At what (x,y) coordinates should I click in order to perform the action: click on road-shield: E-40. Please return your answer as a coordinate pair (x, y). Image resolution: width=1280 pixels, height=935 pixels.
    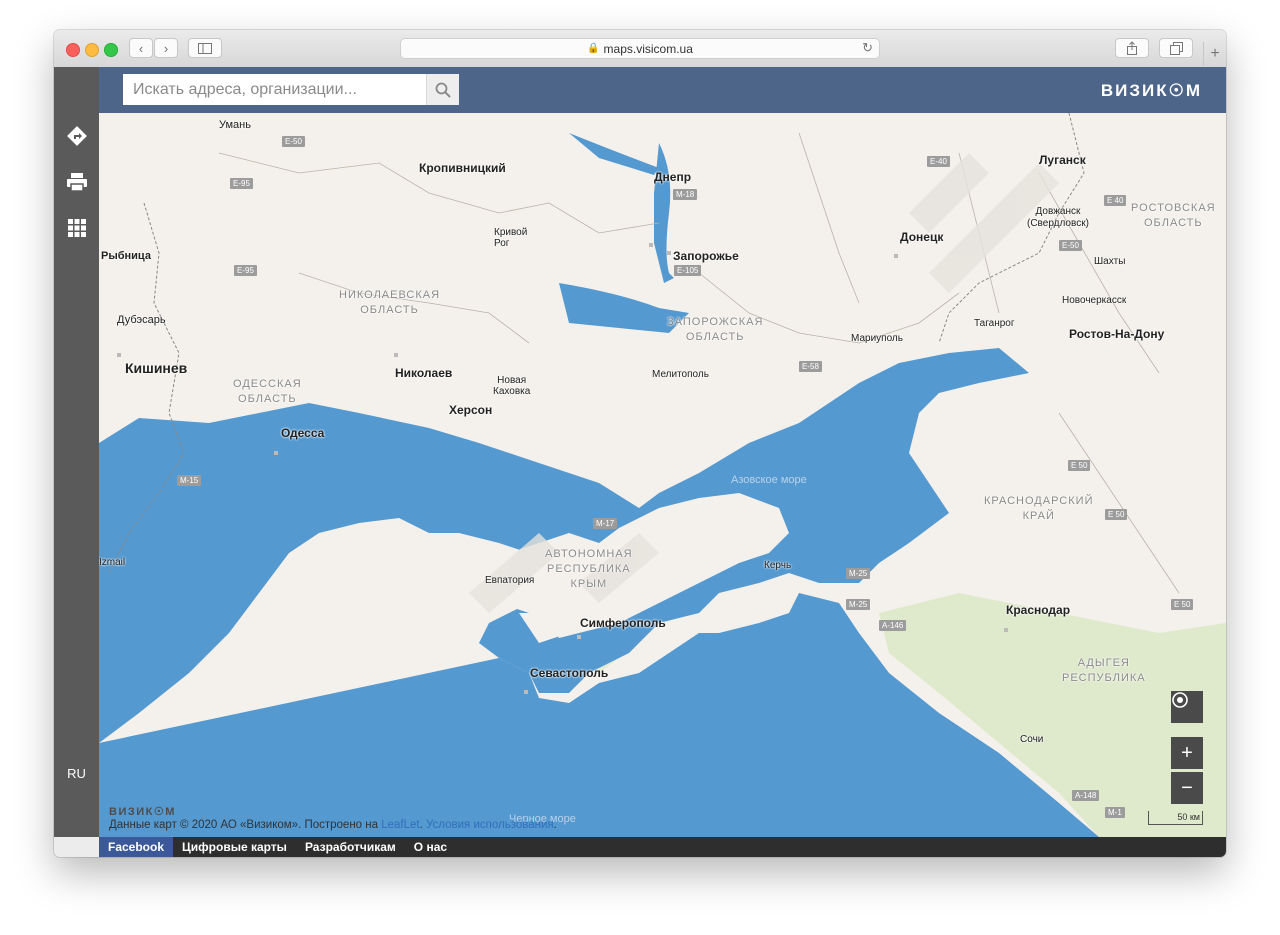
    Looking at the image, I should click on (938, 161).